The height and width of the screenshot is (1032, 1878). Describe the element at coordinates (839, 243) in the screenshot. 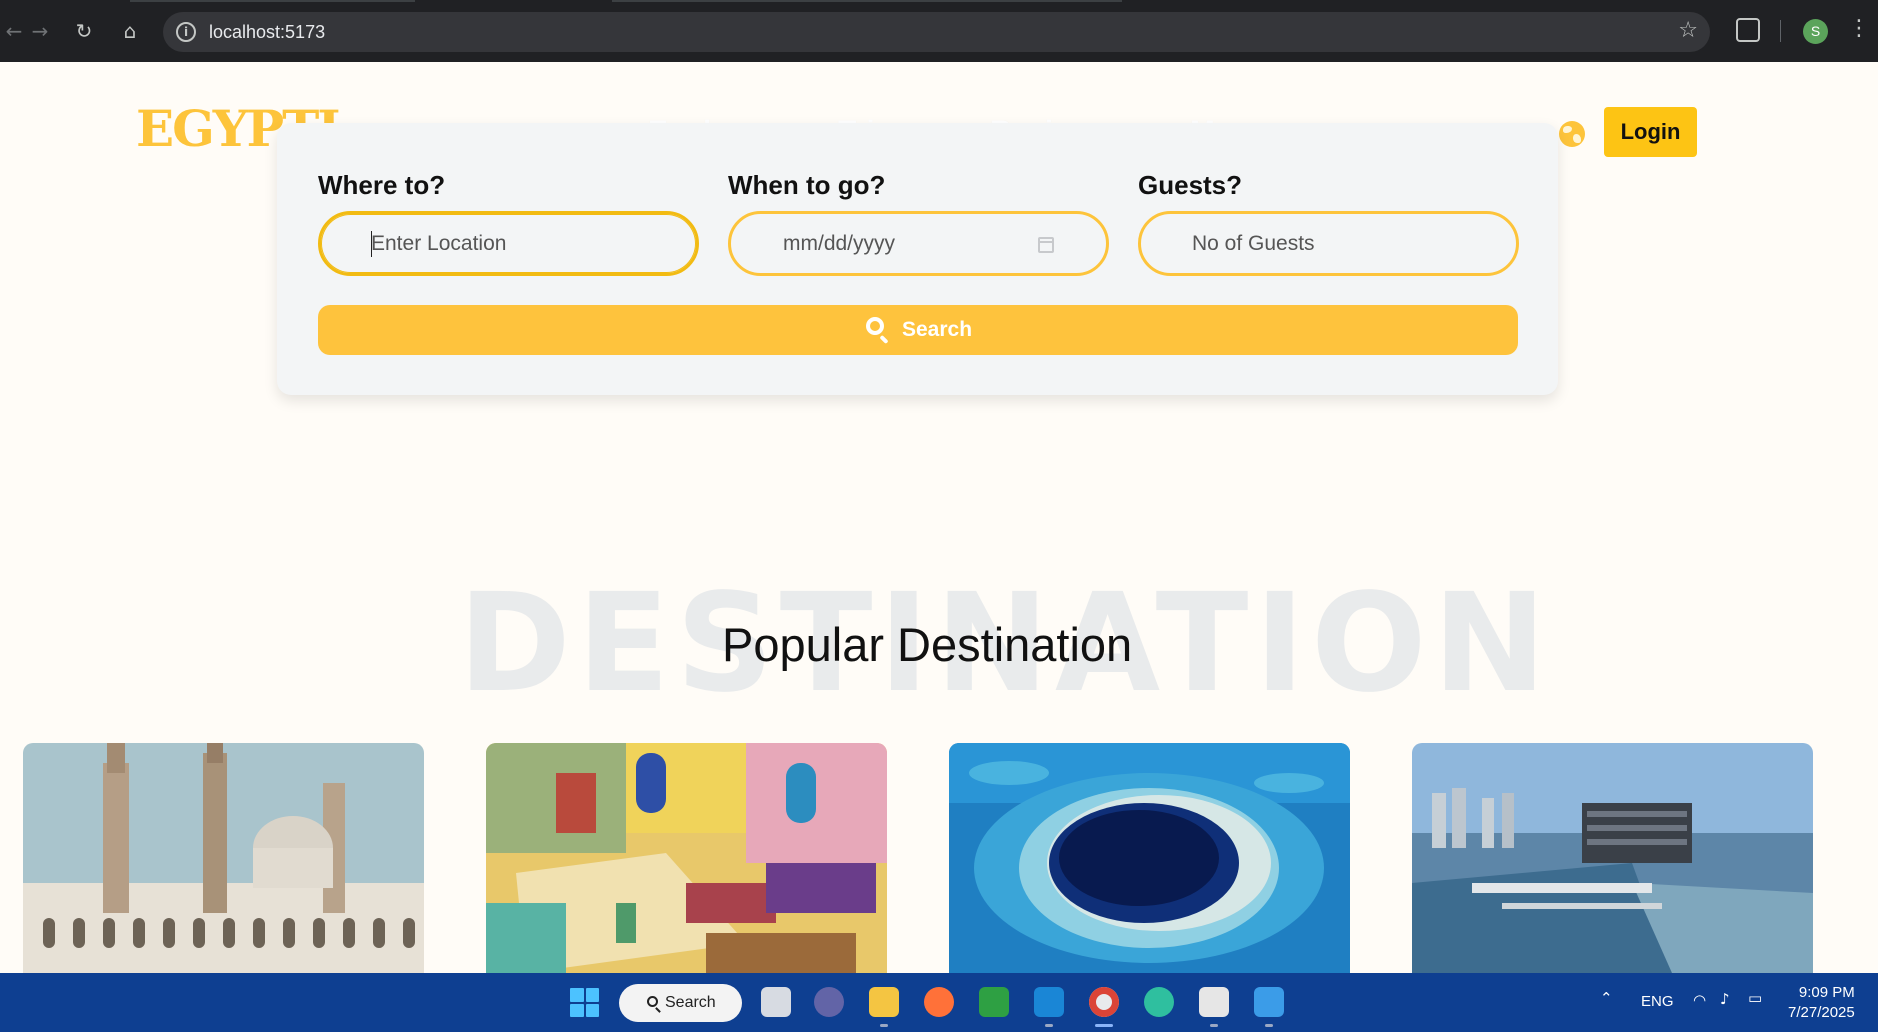

I see `date-placeholder: mm/dd/yyyy` at that location.